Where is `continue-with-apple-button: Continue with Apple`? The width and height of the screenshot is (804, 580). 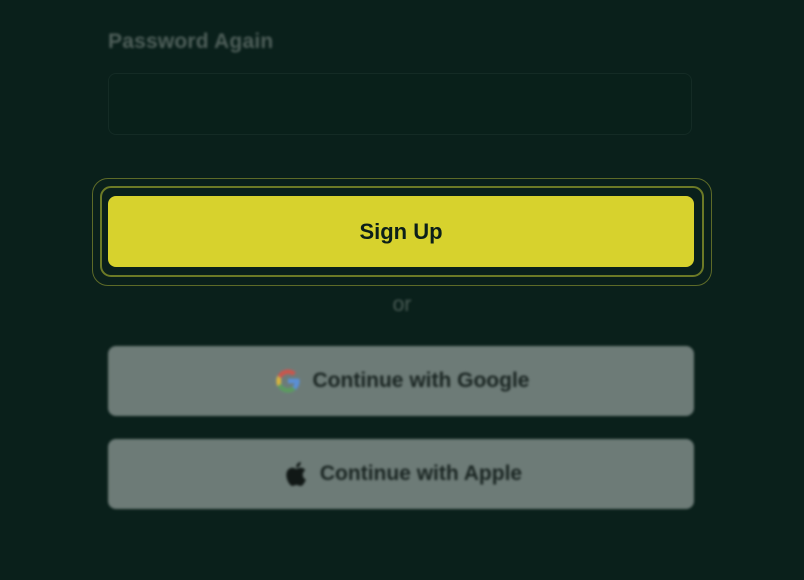
continue-with-apple-button: Continue with Apple is located at coordinates (401, 474).